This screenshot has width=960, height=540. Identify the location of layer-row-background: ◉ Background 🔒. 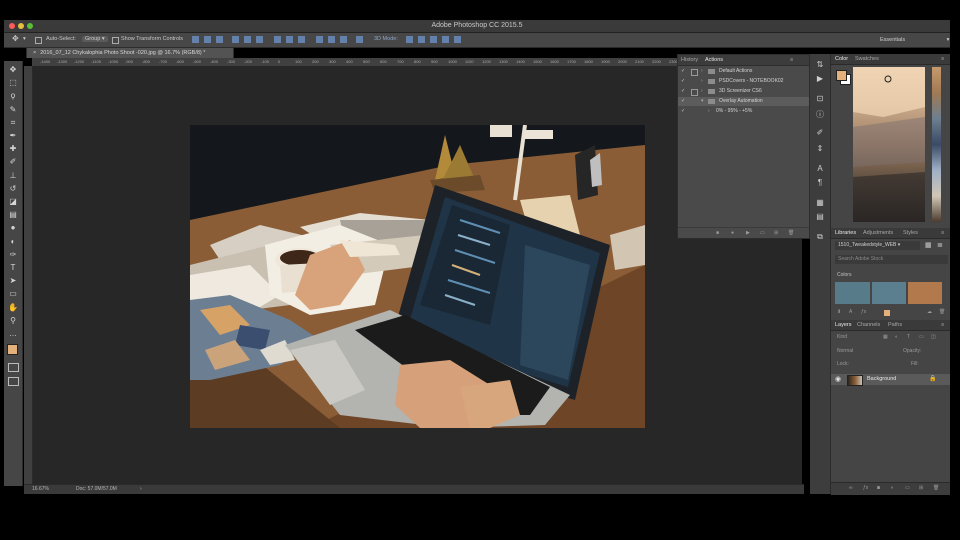
(890, 380).